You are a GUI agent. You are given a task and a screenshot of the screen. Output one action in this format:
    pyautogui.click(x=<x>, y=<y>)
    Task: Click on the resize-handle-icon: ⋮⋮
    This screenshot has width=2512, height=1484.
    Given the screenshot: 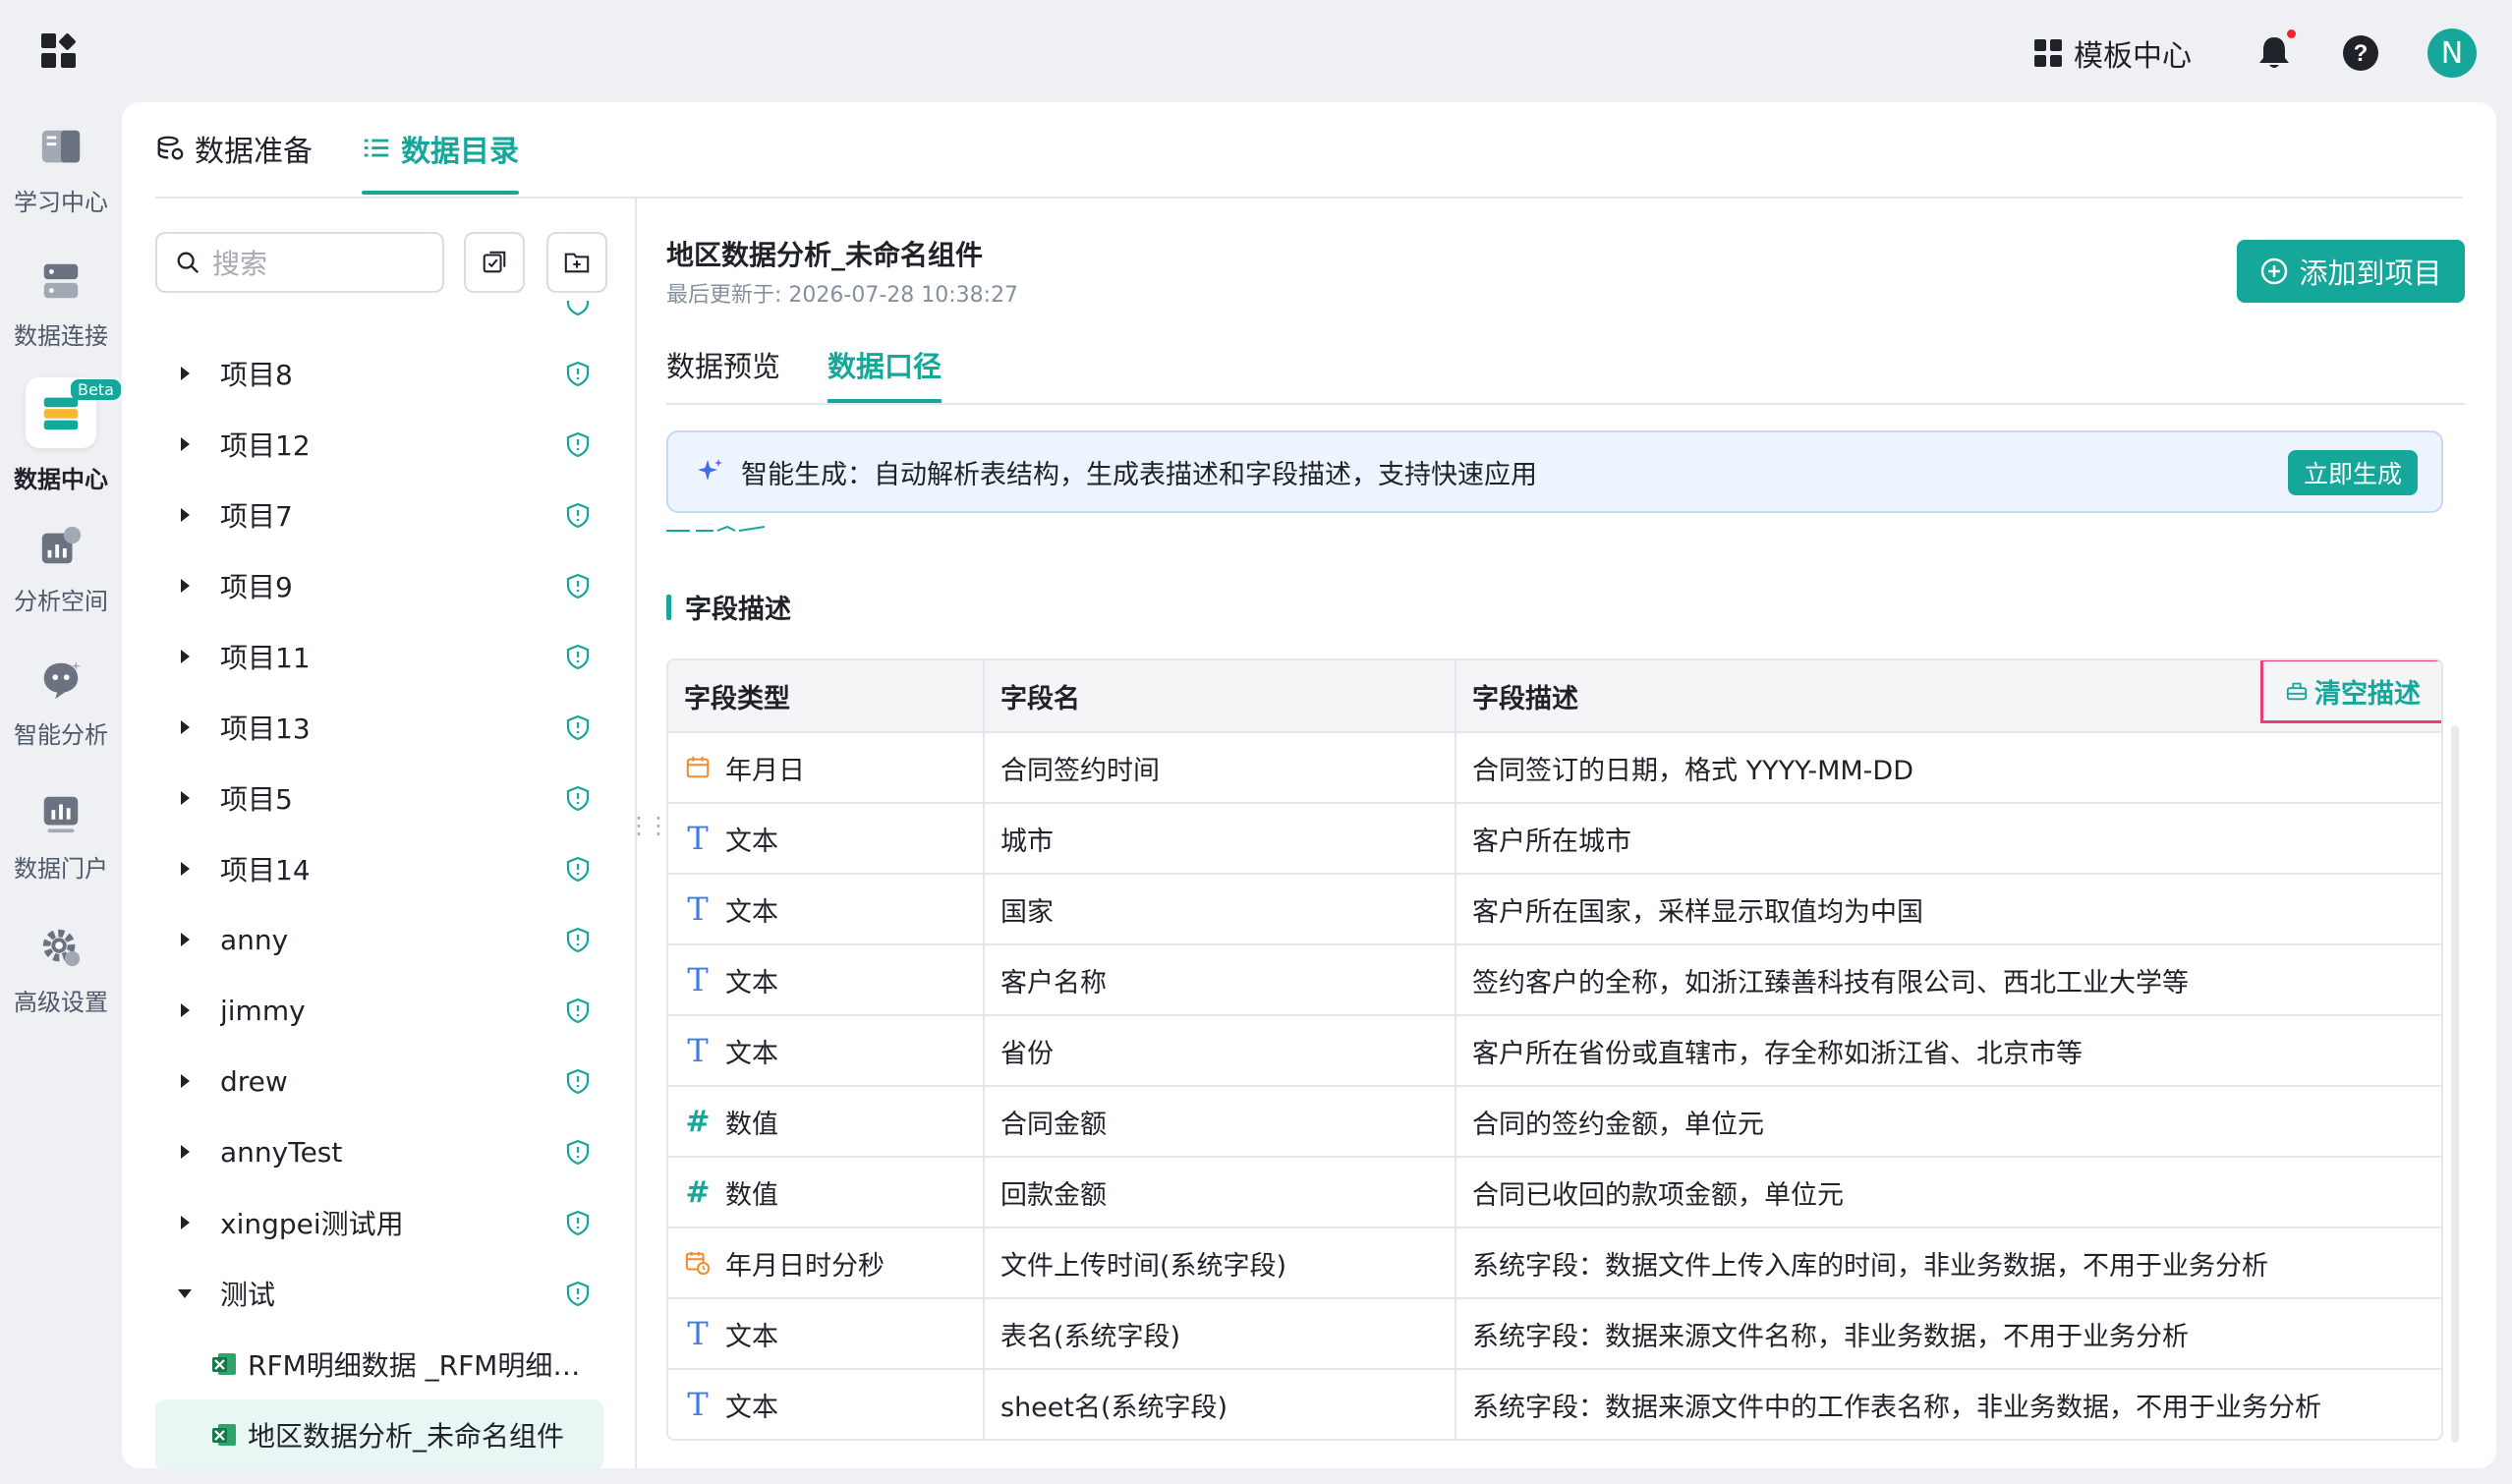 What is the action you would take?
    pyautogui.click(x=648, y=825)
    